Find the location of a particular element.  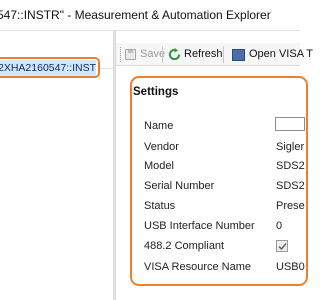

toolbar-grip is located at coordinates (122, 54).